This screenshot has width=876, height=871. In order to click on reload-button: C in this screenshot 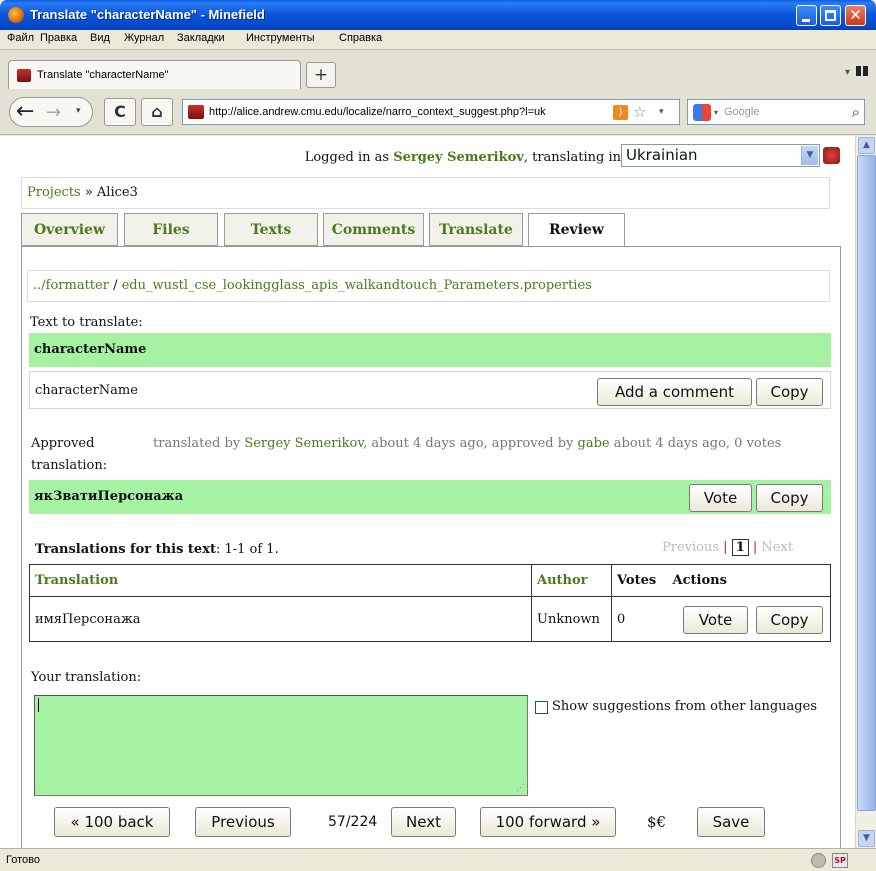, I will do `click(120, 112)`.